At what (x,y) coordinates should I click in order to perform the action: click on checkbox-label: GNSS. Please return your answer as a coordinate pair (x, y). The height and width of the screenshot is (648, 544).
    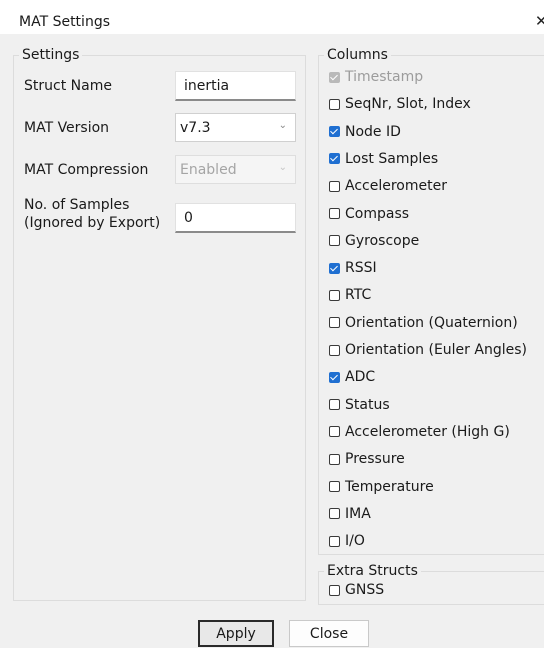
    Looking at the image, I should click on (365, 590).